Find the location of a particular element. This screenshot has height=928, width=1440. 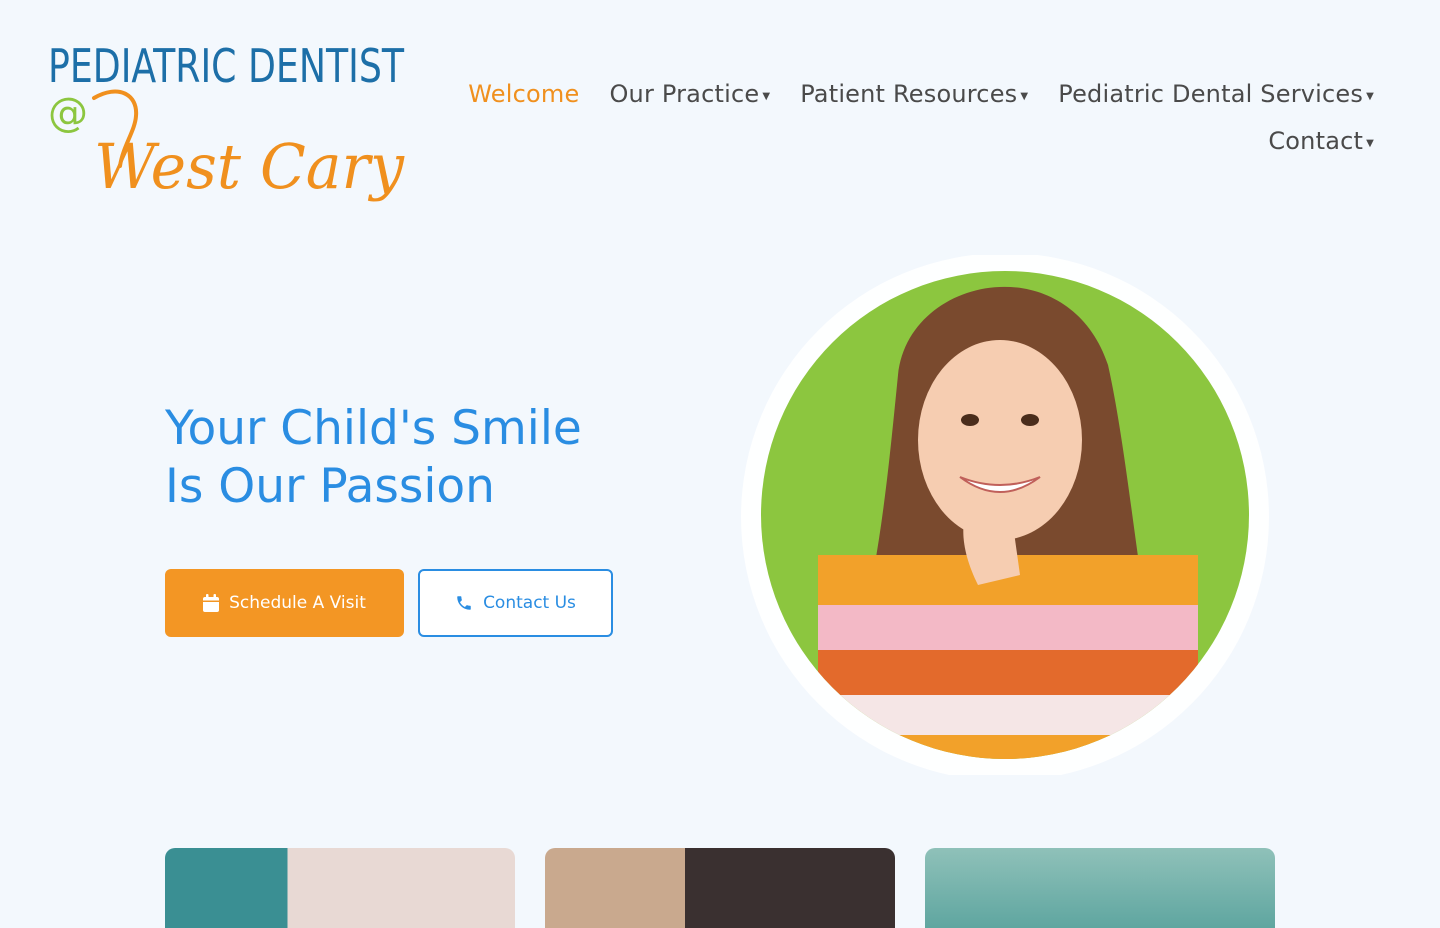

nav-contact: Contact ▼ is located at coordinates (1321, 141).